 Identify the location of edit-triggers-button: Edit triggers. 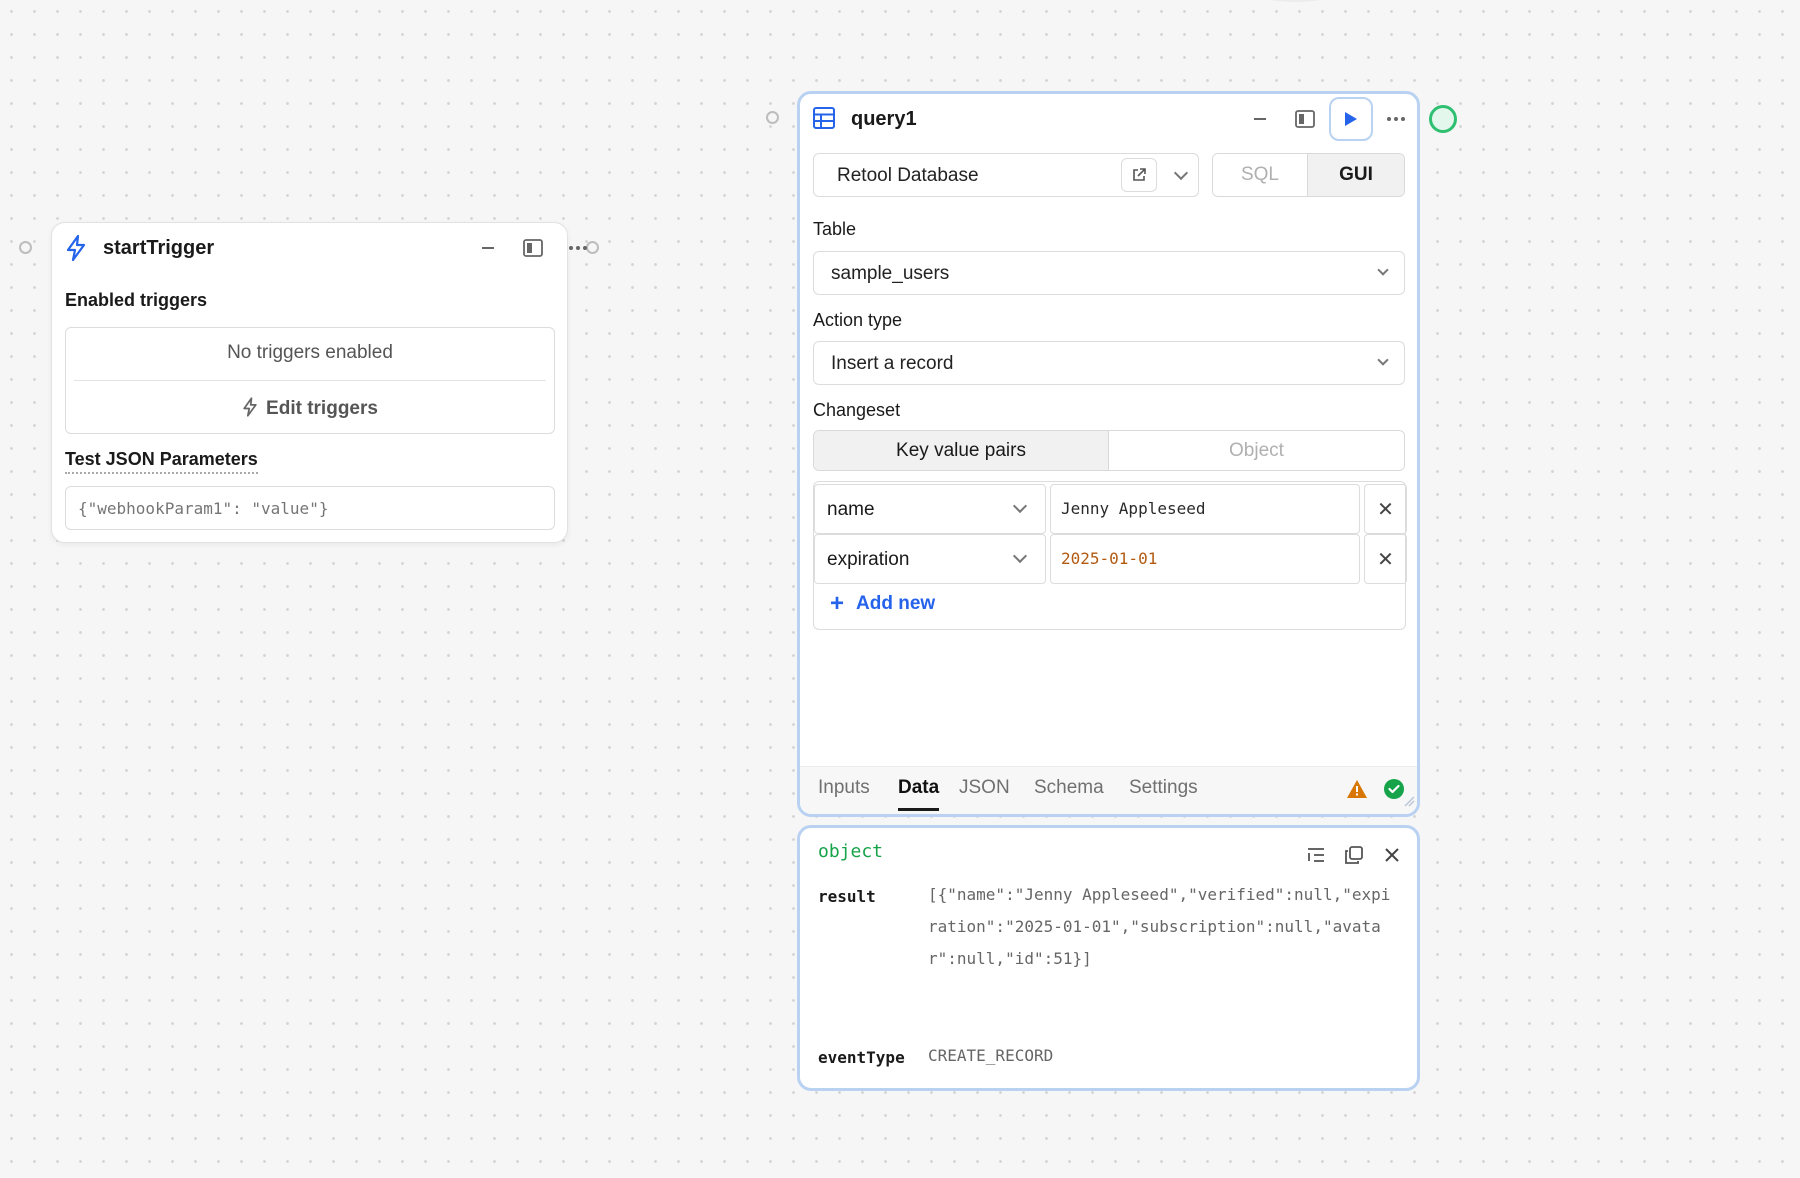
(310, 409).